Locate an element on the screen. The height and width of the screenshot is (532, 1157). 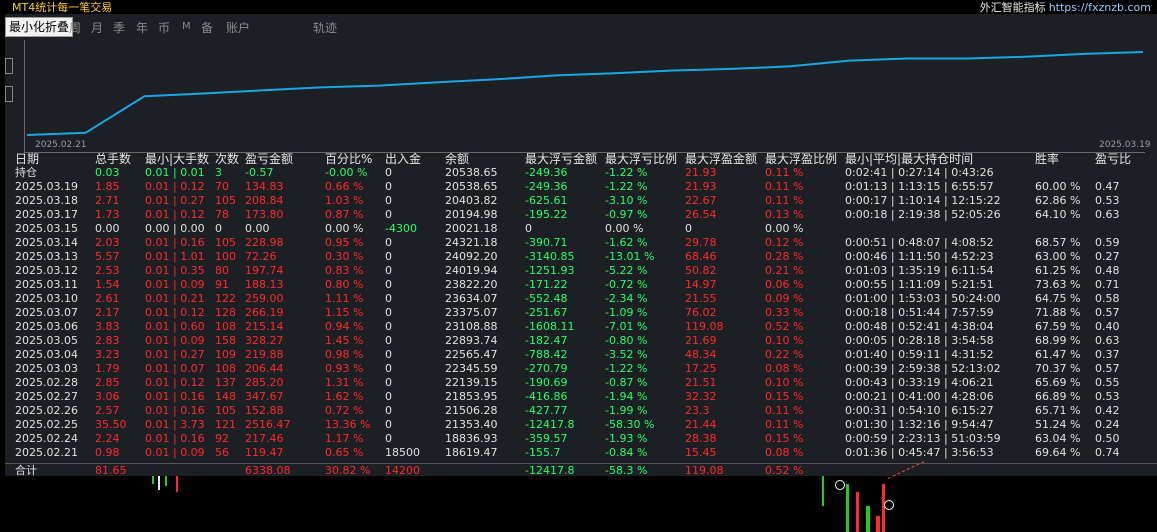
cell-pnl: 188.13 is located at coordinates (264, 284).